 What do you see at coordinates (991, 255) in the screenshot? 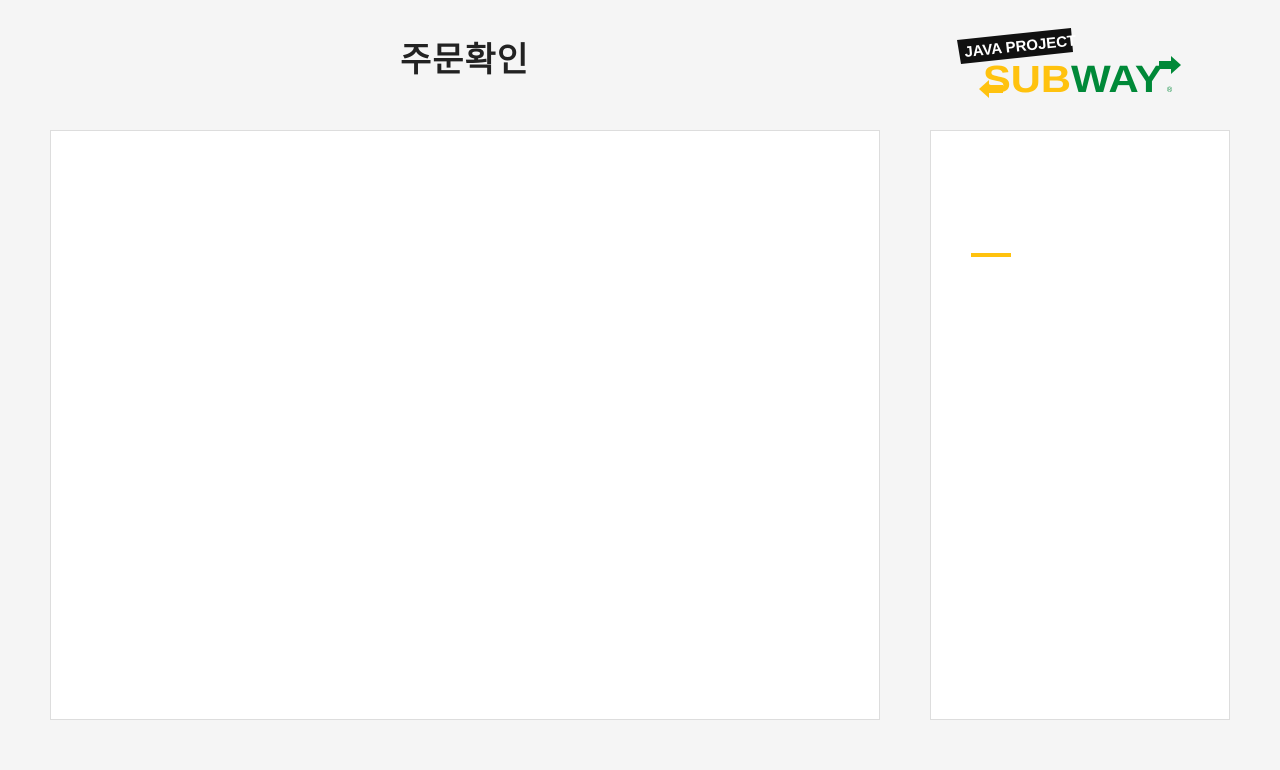
I see `accent-bar` at bounding box center [991, 255].